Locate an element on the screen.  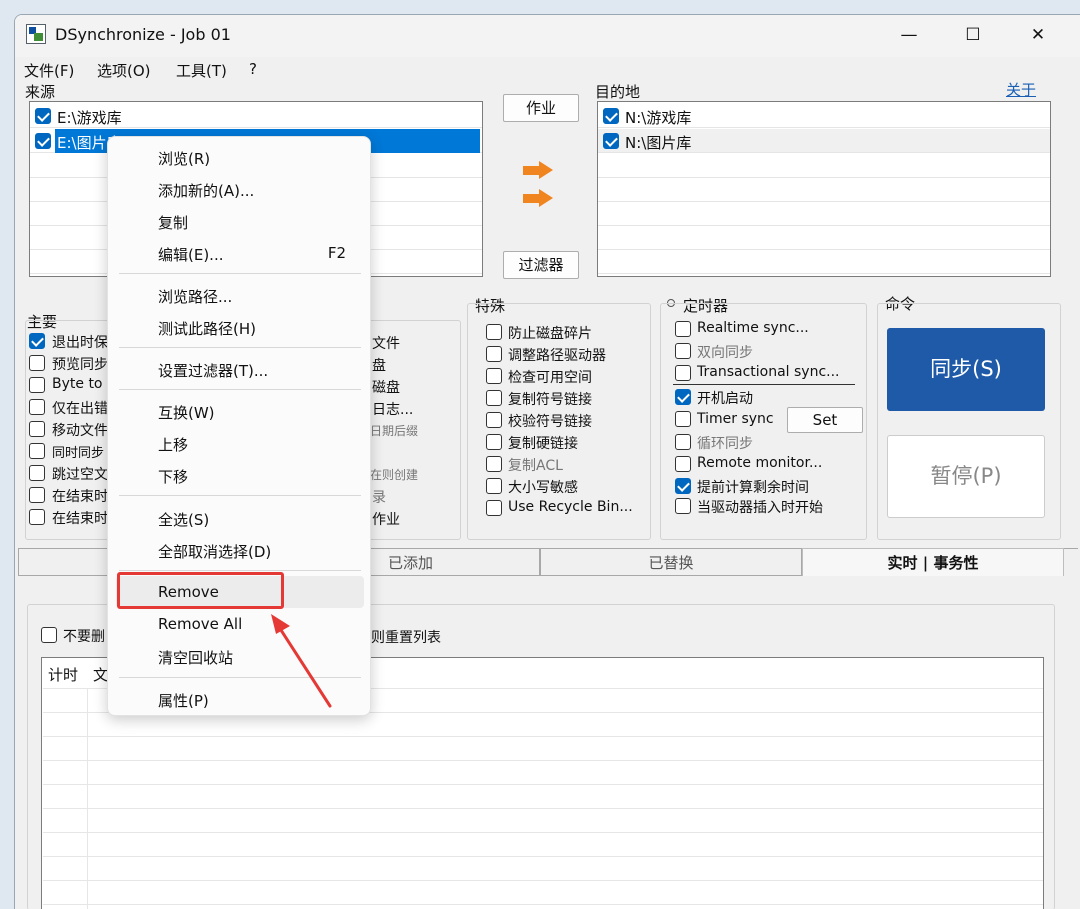
source-row: E:\游戏库 is located at coordinates (256, 116).